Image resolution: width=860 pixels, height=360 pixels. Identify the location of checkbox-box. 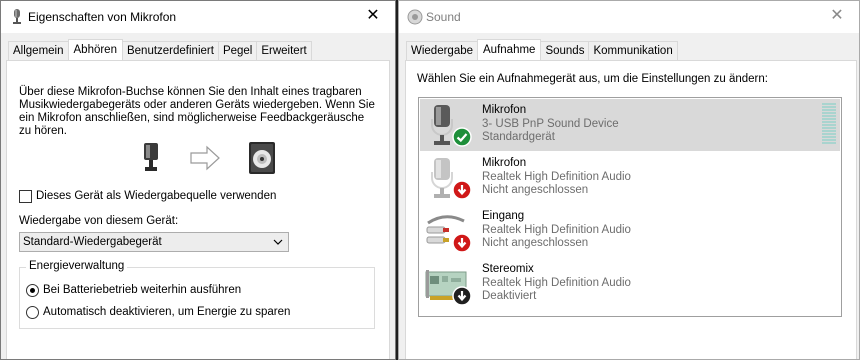
(25, 196).